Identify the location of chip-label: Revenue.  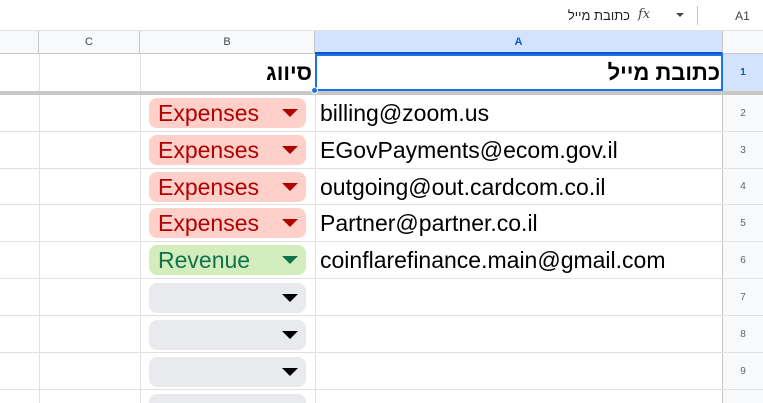
(204, 259).